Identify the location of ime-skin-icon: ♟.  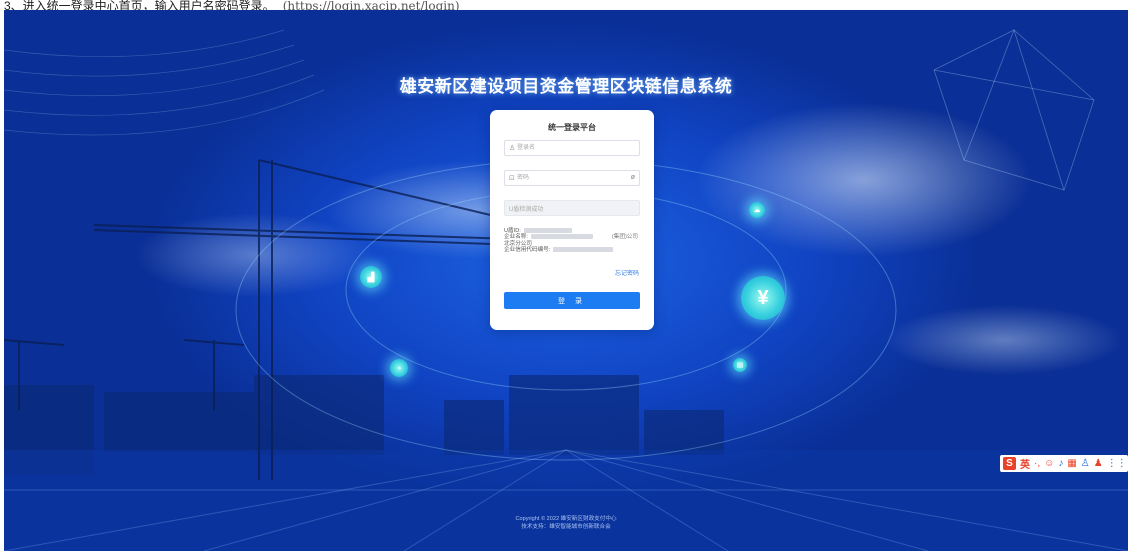
(1098, 463).